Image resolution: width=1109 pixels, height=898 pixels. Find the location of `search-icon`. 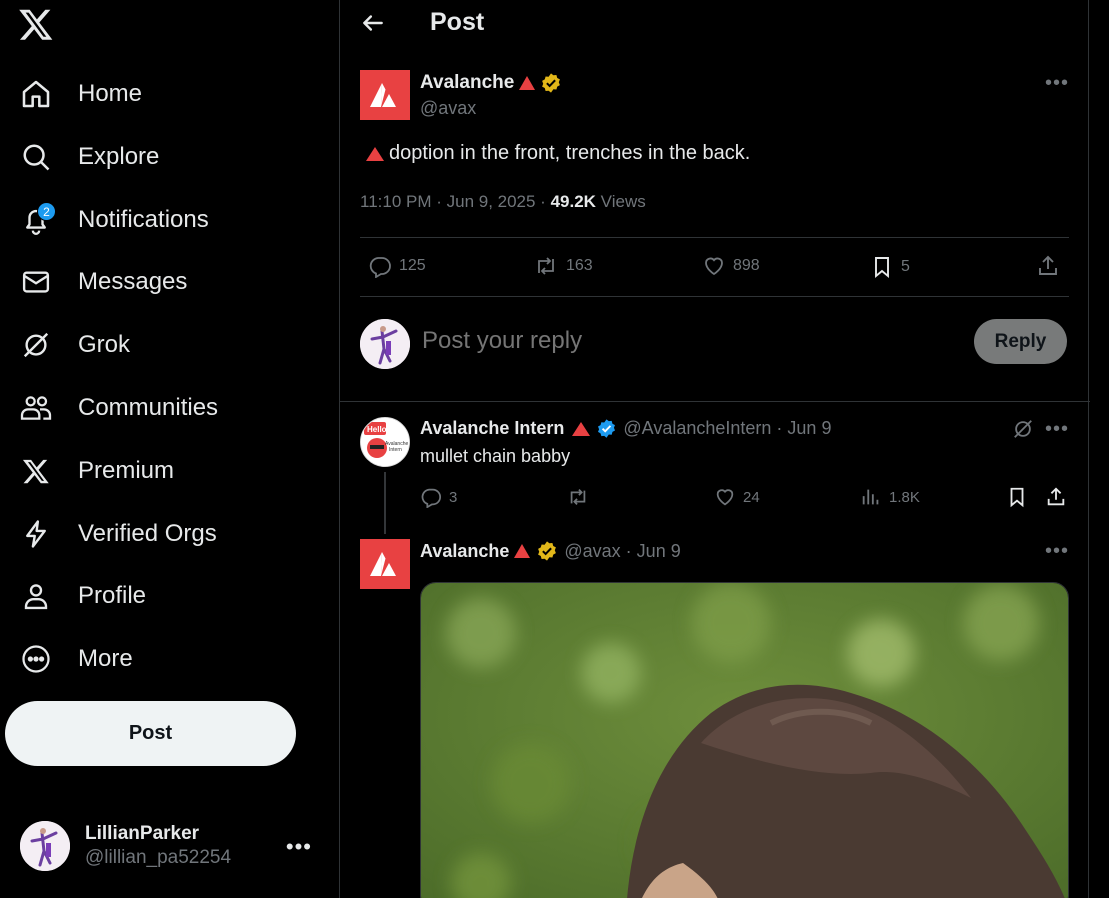

search-icon is located at coordinates (36, 157).